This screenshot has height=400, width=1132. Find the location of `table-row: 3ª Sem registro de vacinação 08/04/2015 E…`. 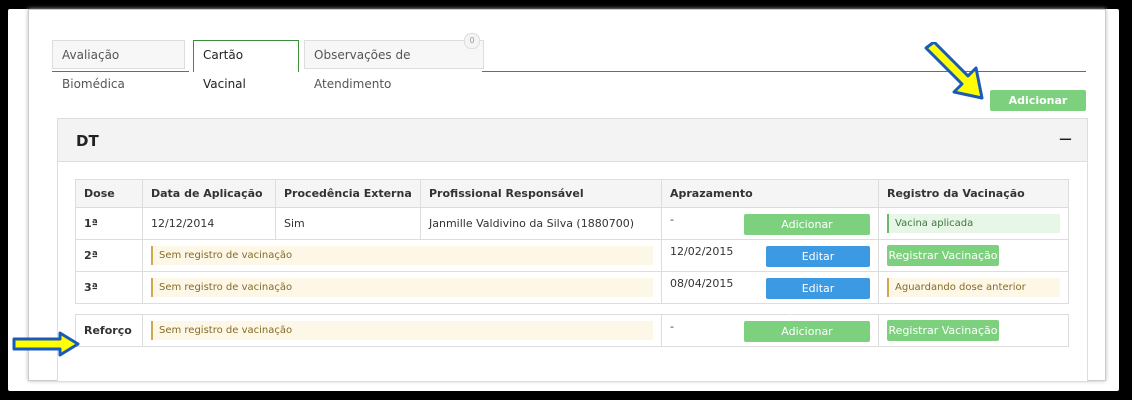

table-row: 3ª Sem registro de vacinação 08/04/2015 E… is located at coordinates (572, 293).